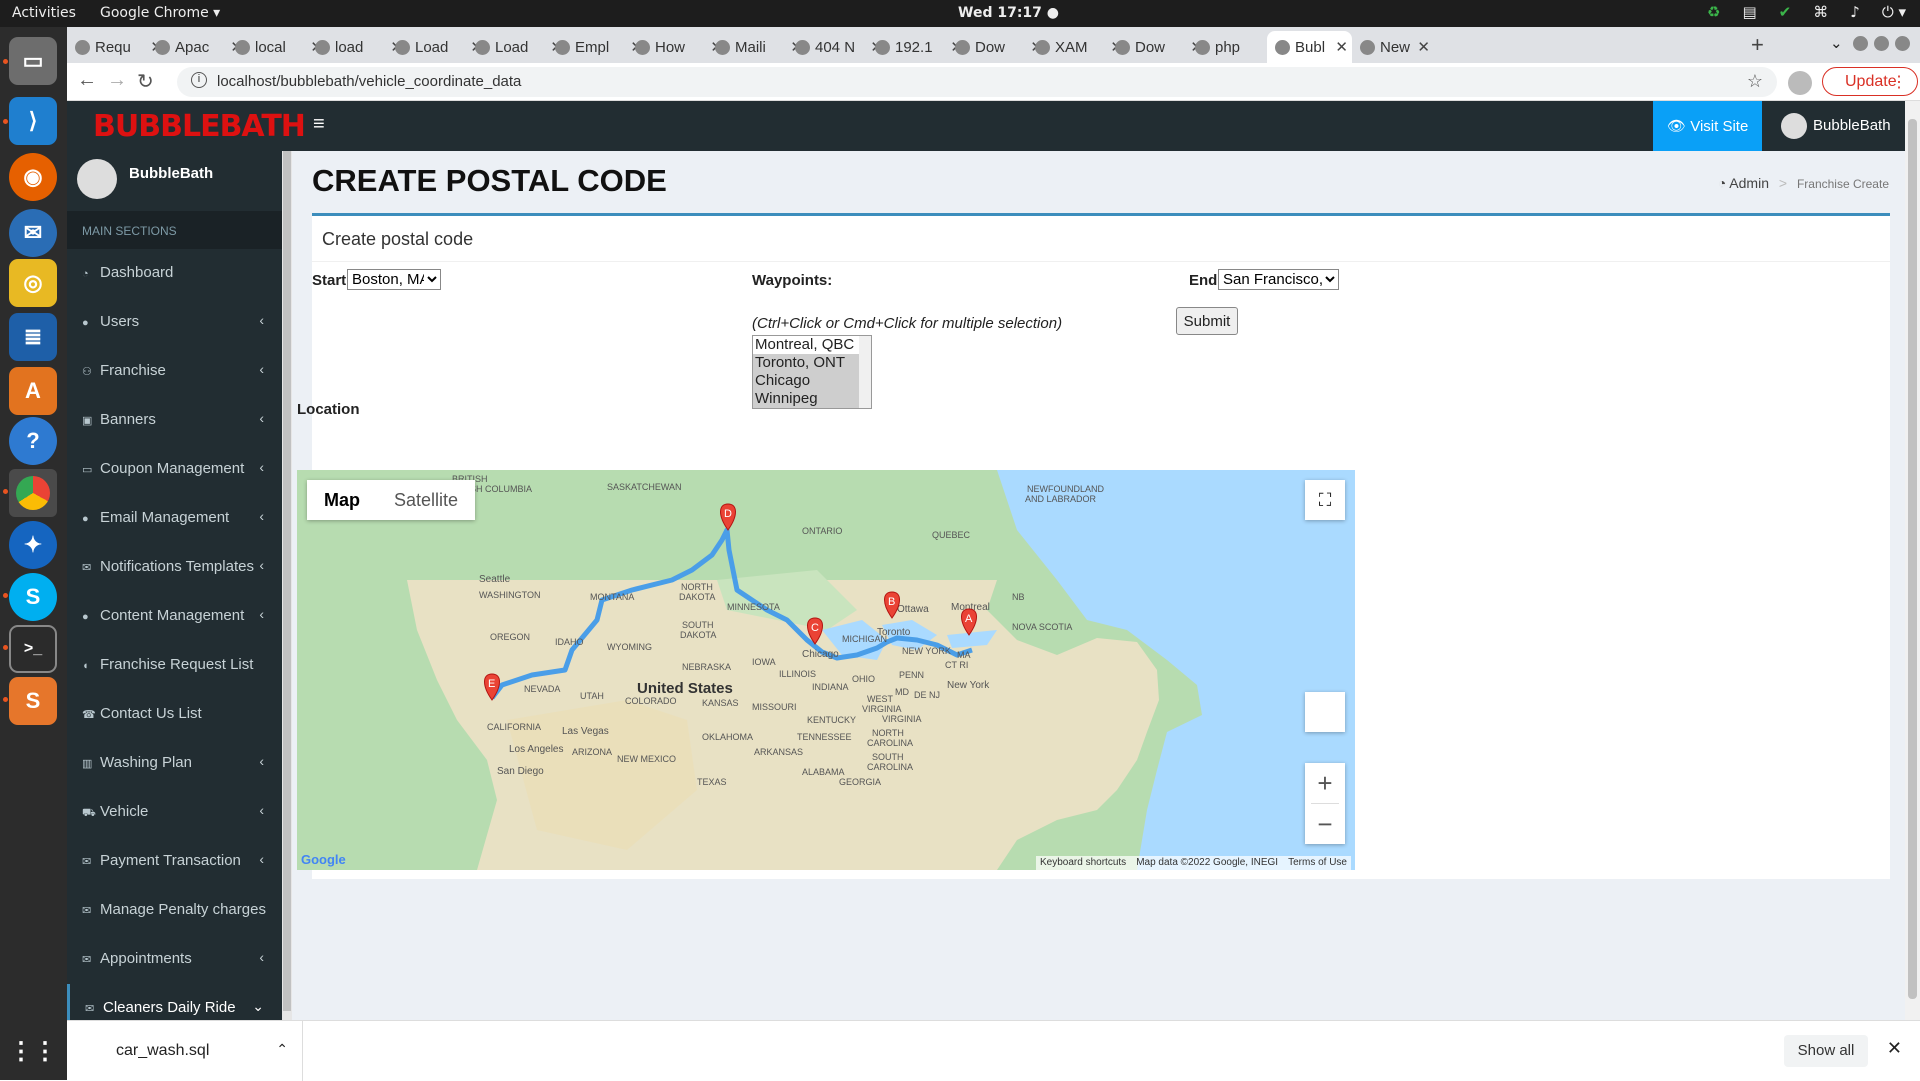 The height and width of the screenshot is (1081, 1920). What do you see at coordinates (1317, 863) in the screenshot?
I see `terms-link: Terms of Use` at bounding box center [1317, 863].